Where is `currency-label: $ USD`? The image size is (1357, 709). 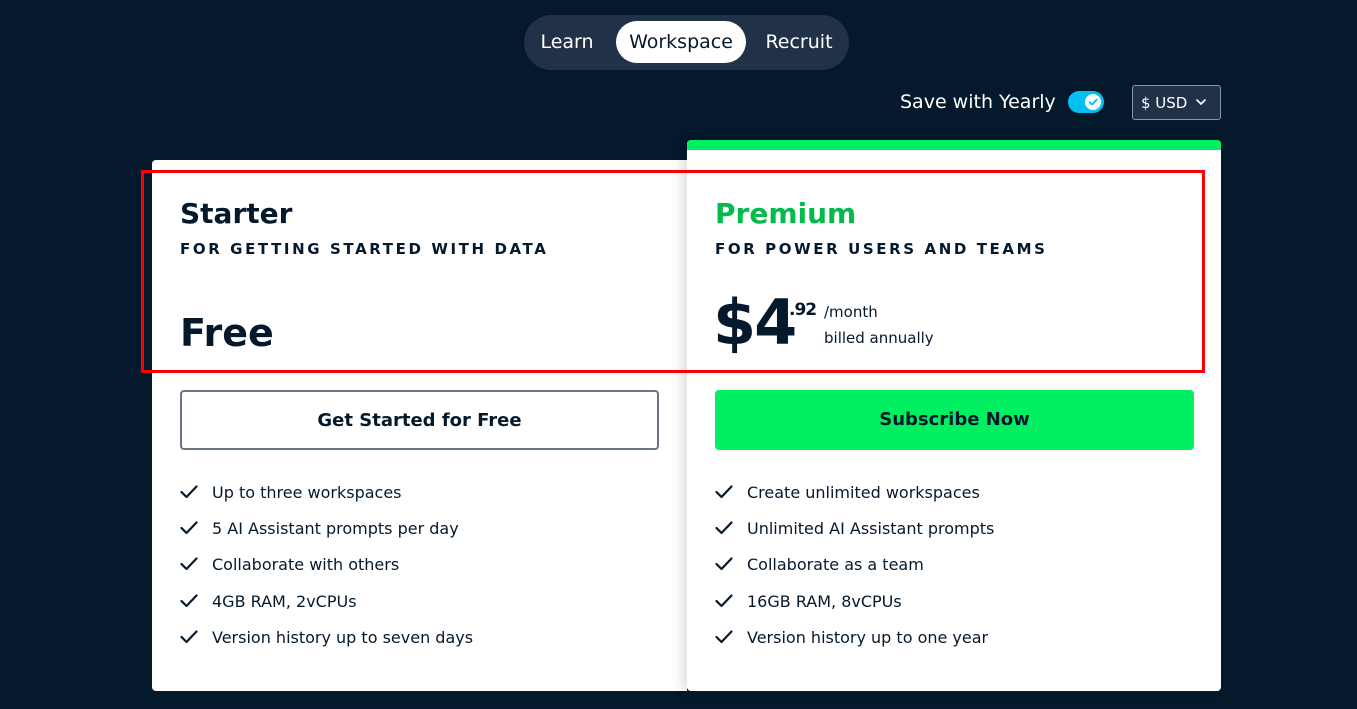 currency-label: $ USD is located at coordinates (1164, 103).